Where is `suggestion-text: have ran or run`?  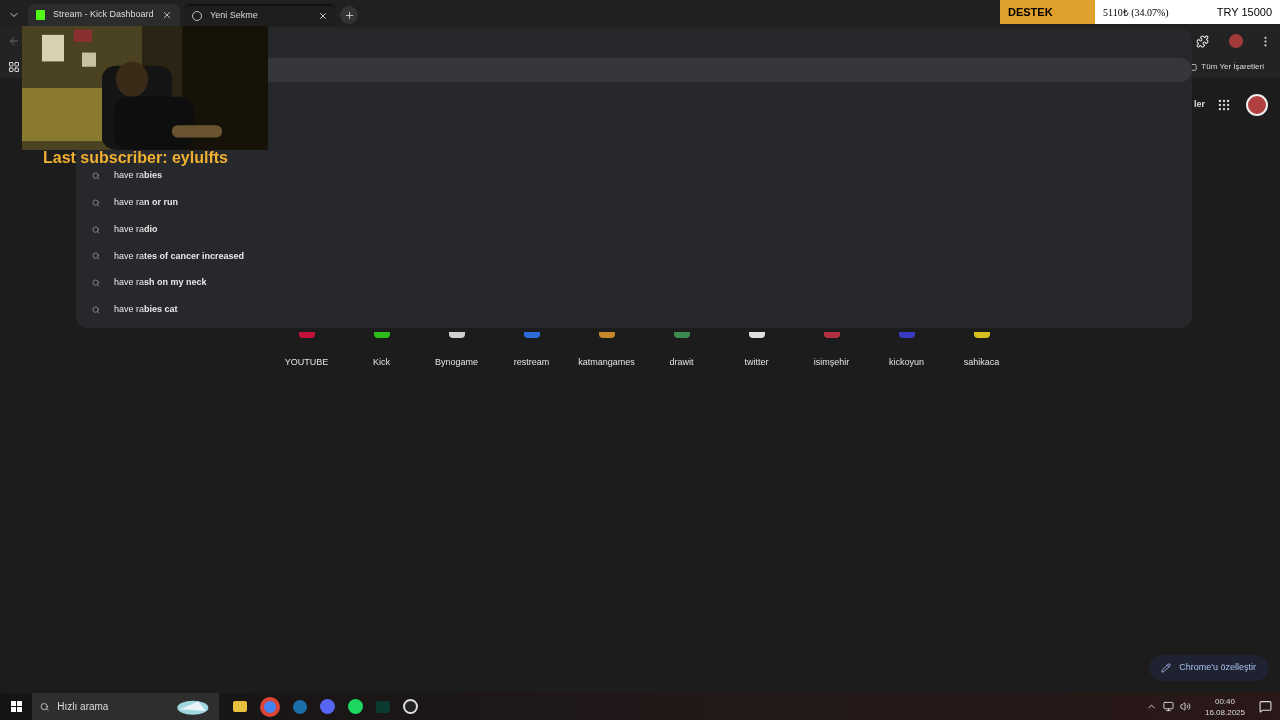
suggestion-text: have ran or run is located at coordinates (146, 203).